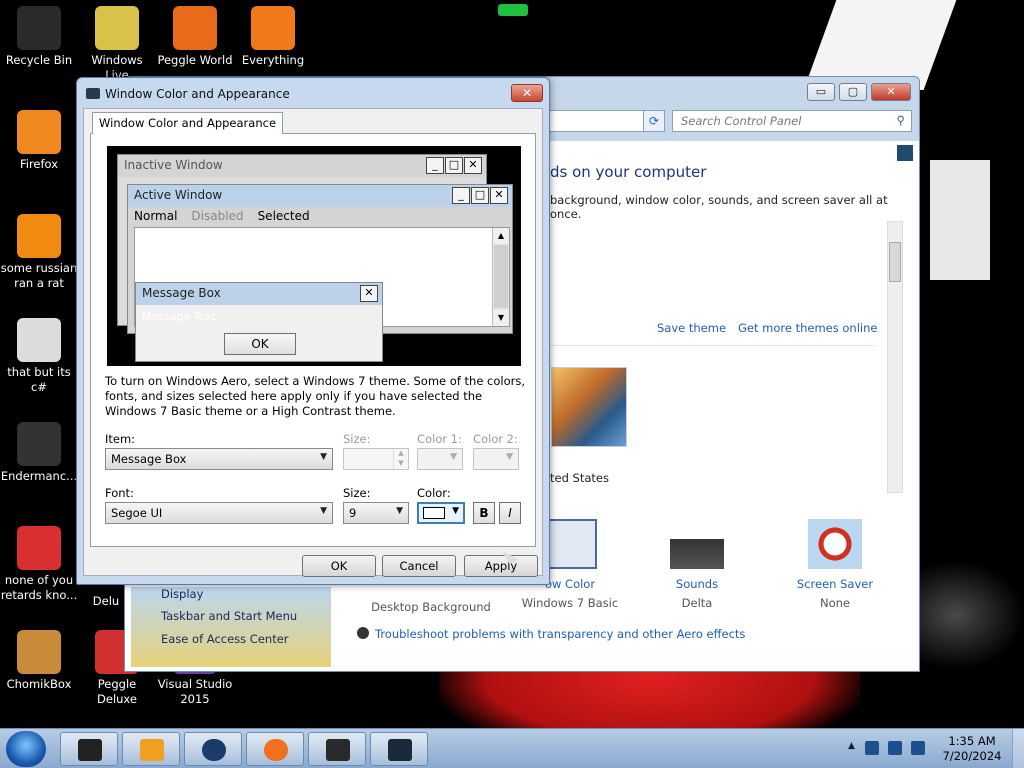  I want to click on start-button, so click(26, 749).